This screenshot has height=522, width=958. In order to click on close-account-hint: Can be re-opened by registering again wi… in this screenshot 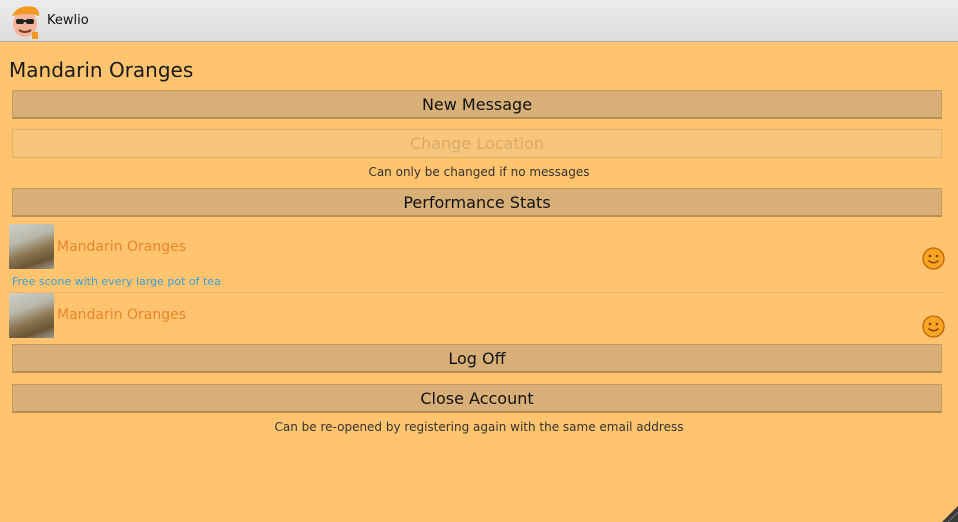, I will do `click(479, 427)`.